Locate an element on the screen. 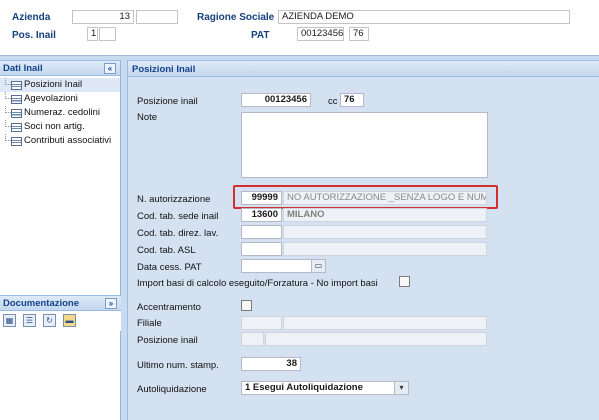 This screenshot has width=599, height=420. refresh-icon: ↻ is located at coordinates (49, 320).